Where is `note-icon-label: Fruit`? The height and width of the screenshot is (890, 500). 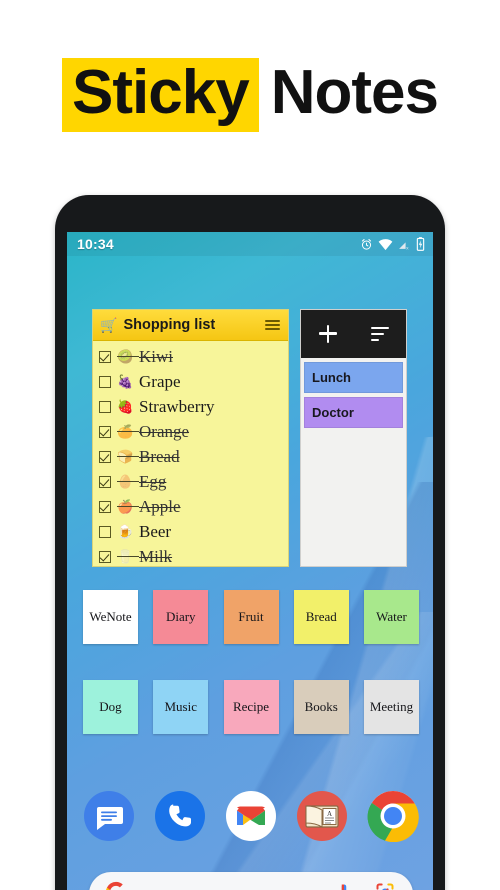 note-icon-label: Fruit is located at coordinates (251, 617).